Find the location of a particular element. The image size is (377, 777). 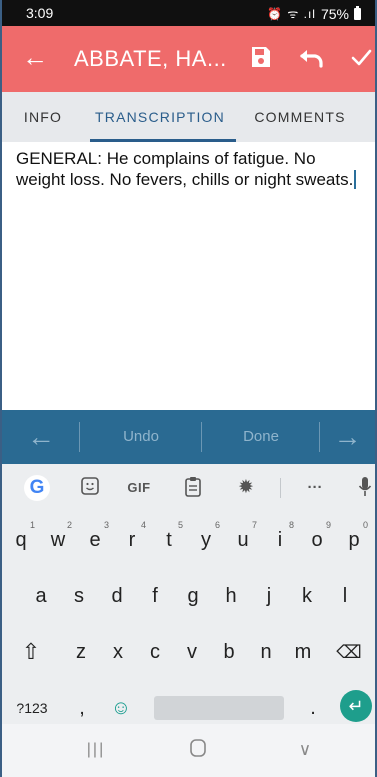

sticker-icon is located at coordinates (90, 488).